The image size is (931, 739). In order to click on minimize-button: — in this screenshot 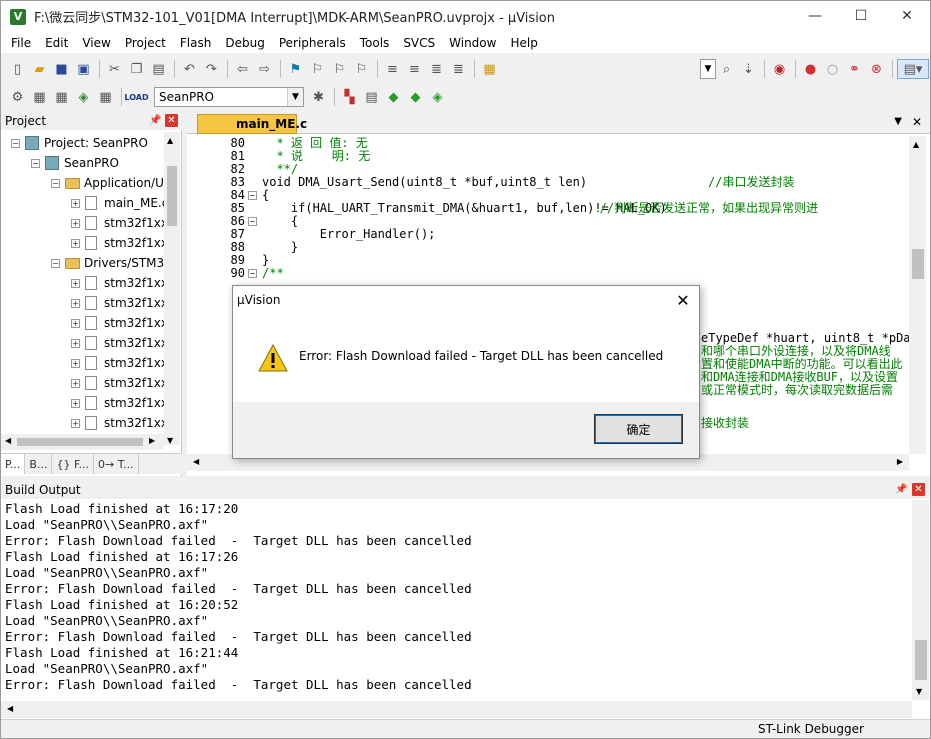, I will do `click(815, 16)`.